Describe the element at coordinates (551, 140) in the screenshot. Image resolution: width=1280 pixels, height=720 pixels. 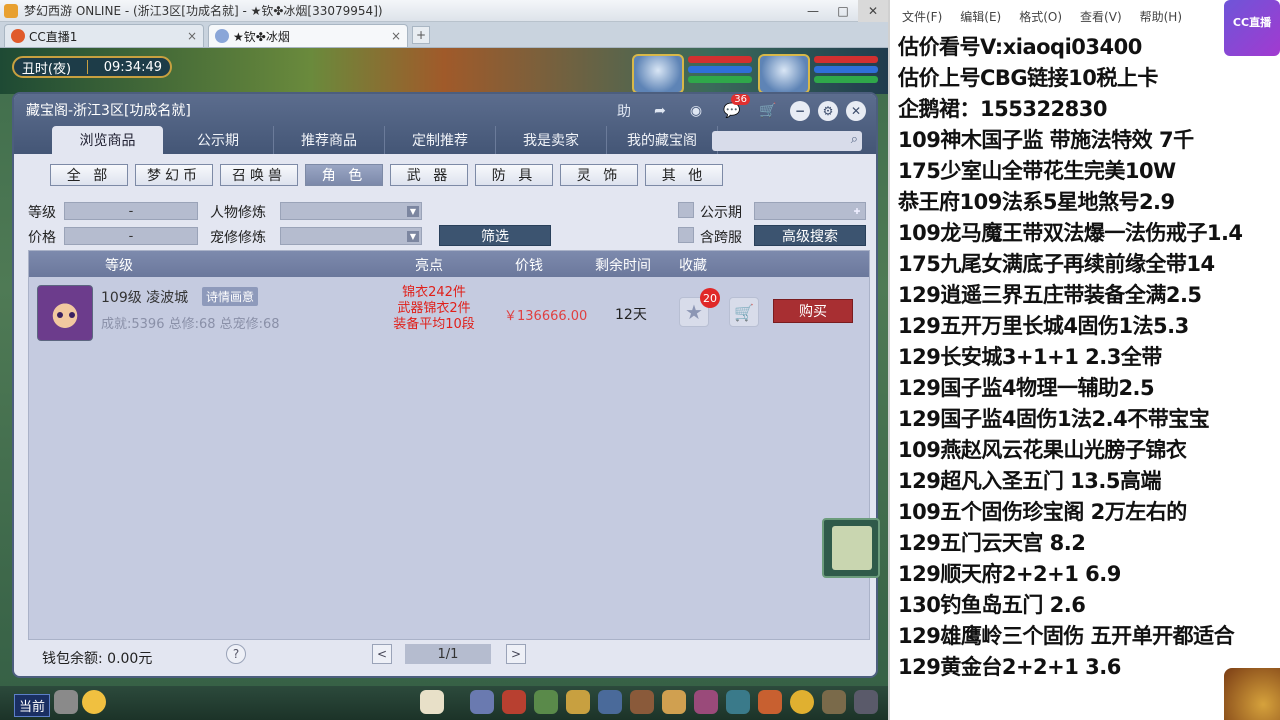
I see `tab-i-am-seller: 我是卖家` at that location.